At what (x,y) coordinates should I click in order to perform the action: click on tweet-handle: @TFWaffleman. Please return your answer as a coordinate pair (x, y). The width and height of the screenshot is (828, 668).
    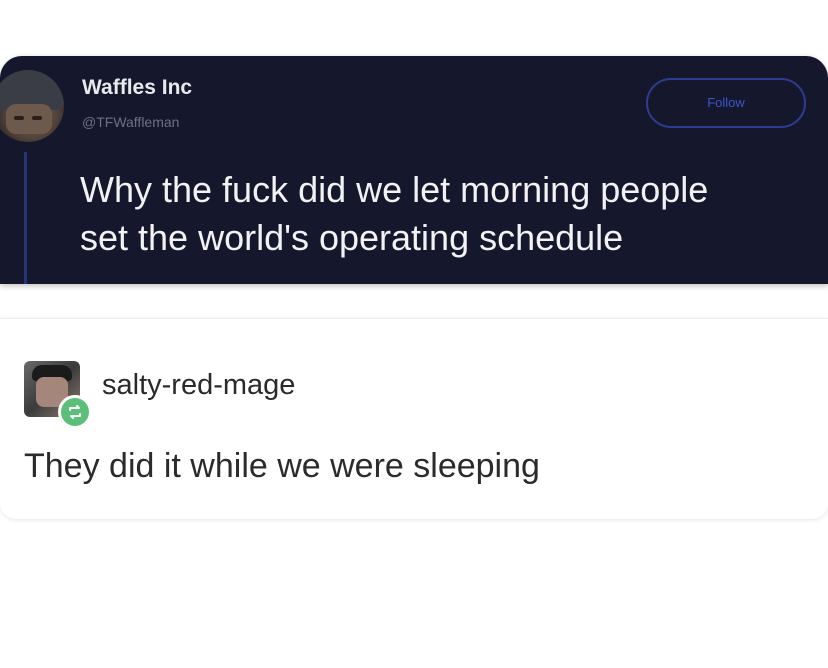
    Looking at the image, I should click on (130, 122).